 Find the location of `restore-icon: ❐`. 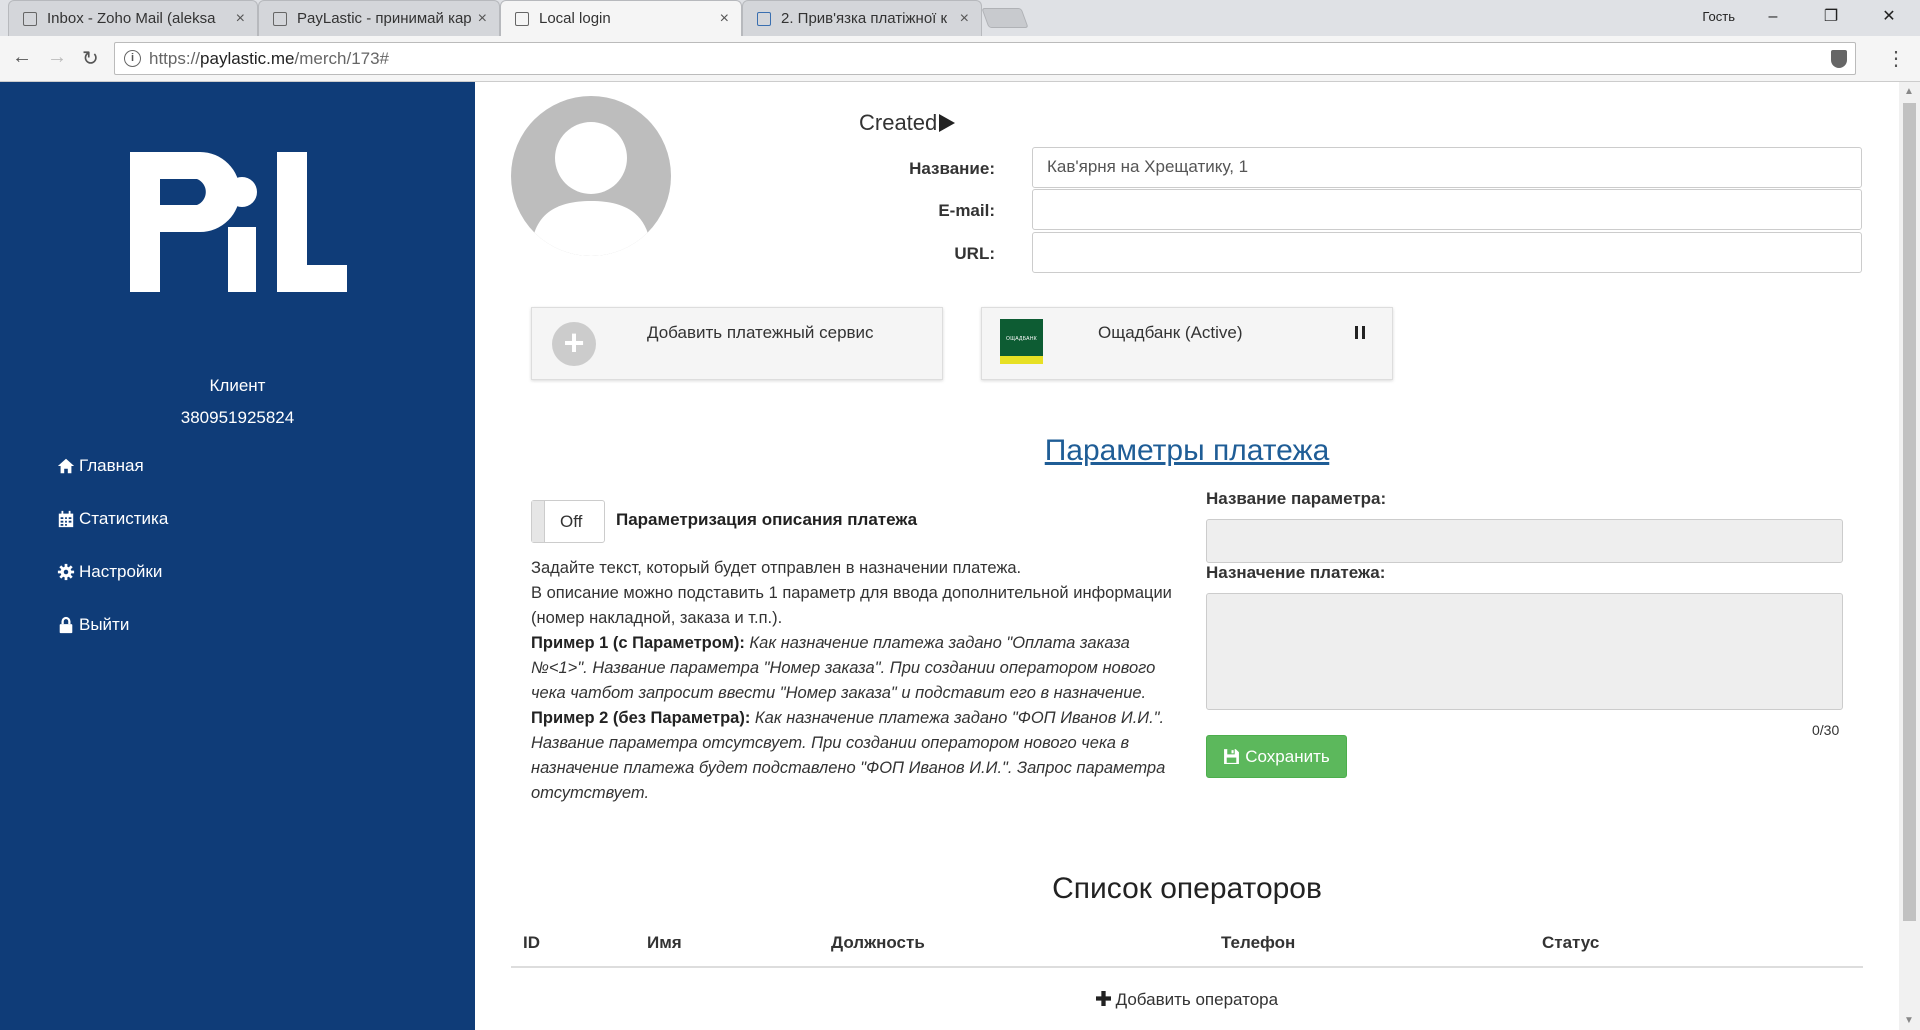

restore-icon: ❐ is located at coordinates (1831, 18).